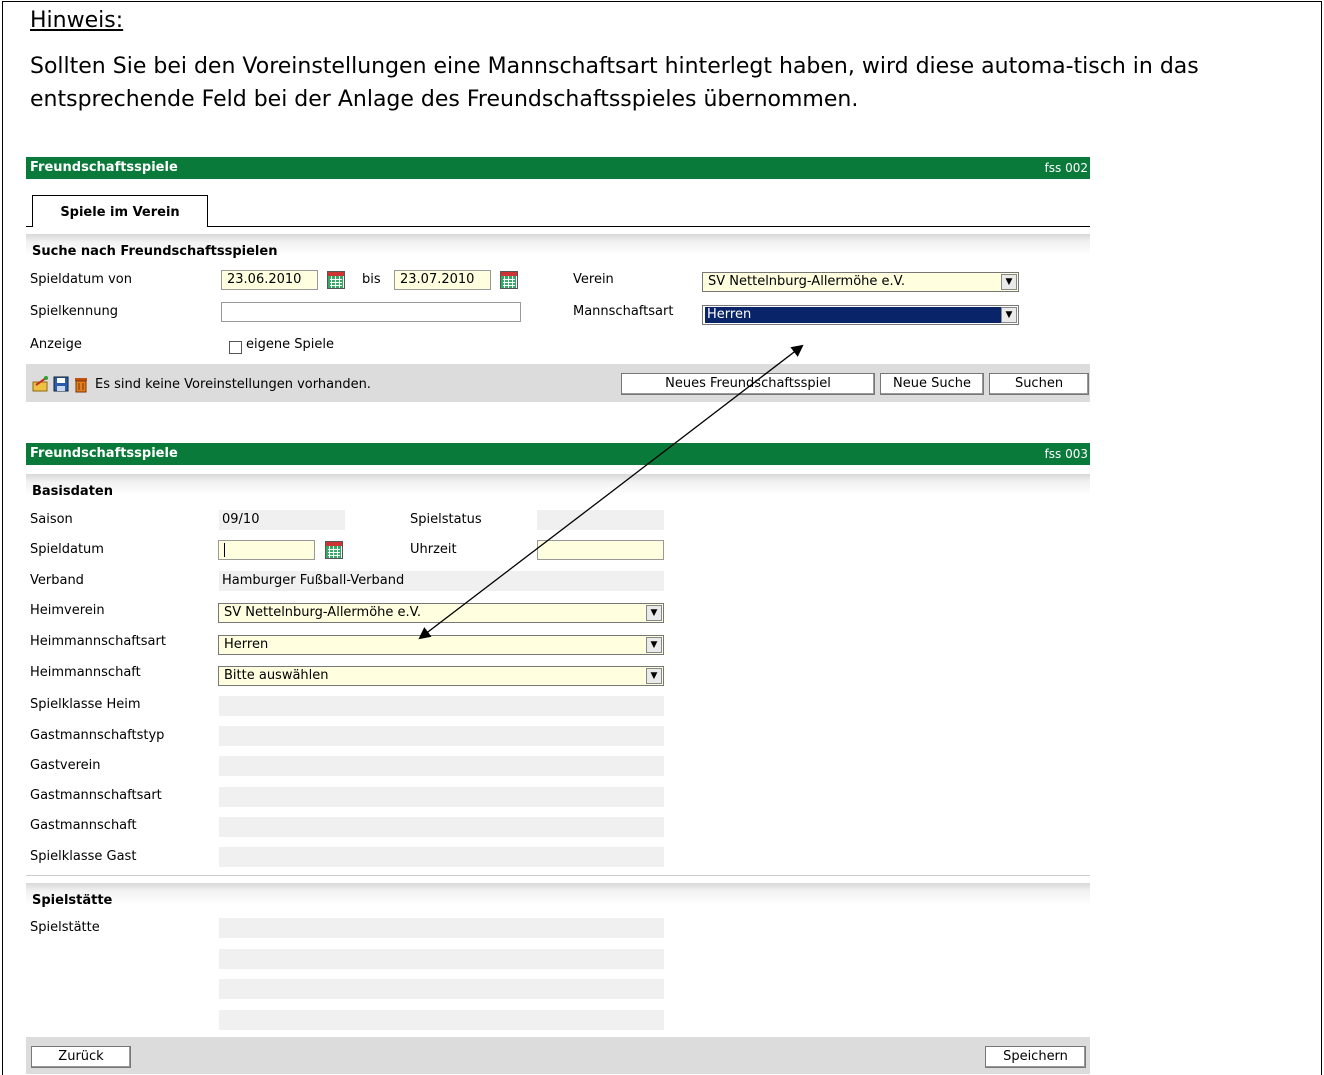 The image size is (1324, 1075). What do you see at coordinates (336, 280) in the screenshot?
I see `date-from-calendar-icon` at bounding box center [336, 280].